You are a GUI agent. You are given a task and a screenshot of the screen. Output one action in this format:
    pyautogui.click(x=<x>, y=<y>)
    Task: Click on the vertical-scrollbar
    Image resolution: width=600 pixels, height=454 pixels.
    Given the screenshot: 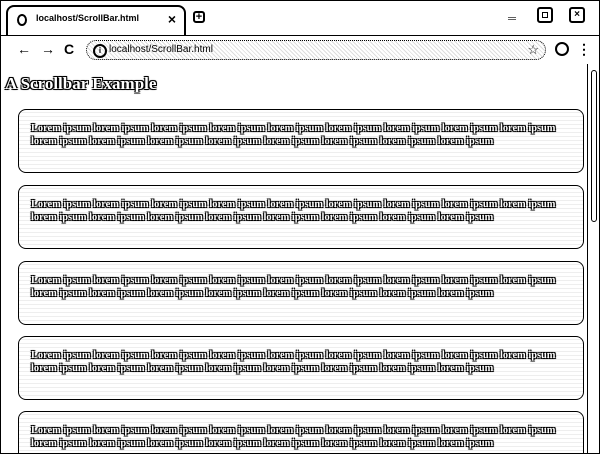 What is the action you would take?
    pyautogui.click(x=593, y=258)
    